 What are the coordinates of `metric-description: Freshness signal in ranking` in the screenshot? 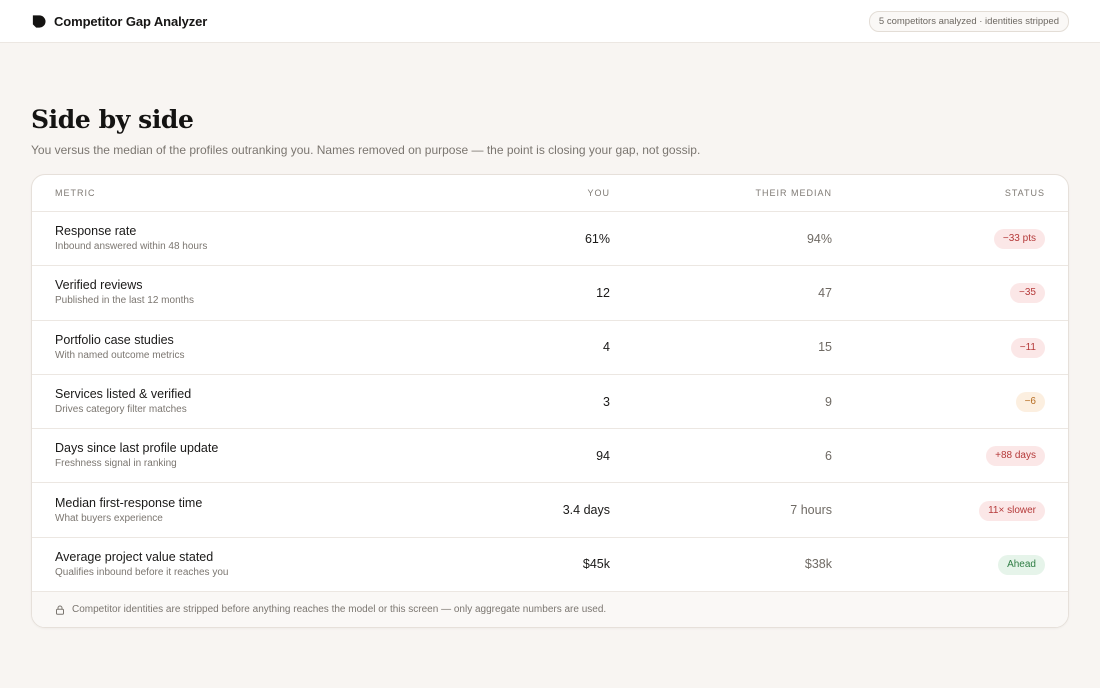 It's located at (116, 464).